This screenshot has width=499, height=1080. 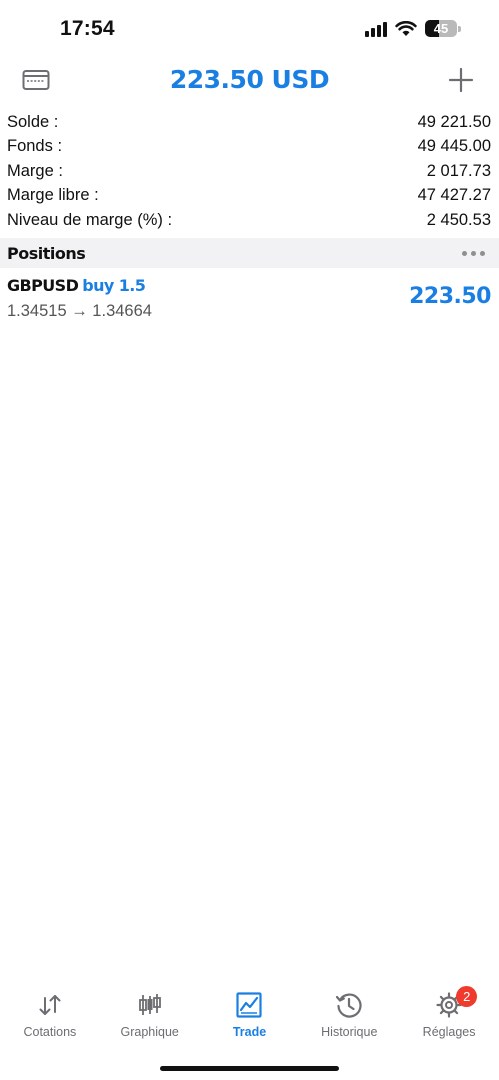 I want to click on tab-label: Réglages, so click(x=449, y=1032).